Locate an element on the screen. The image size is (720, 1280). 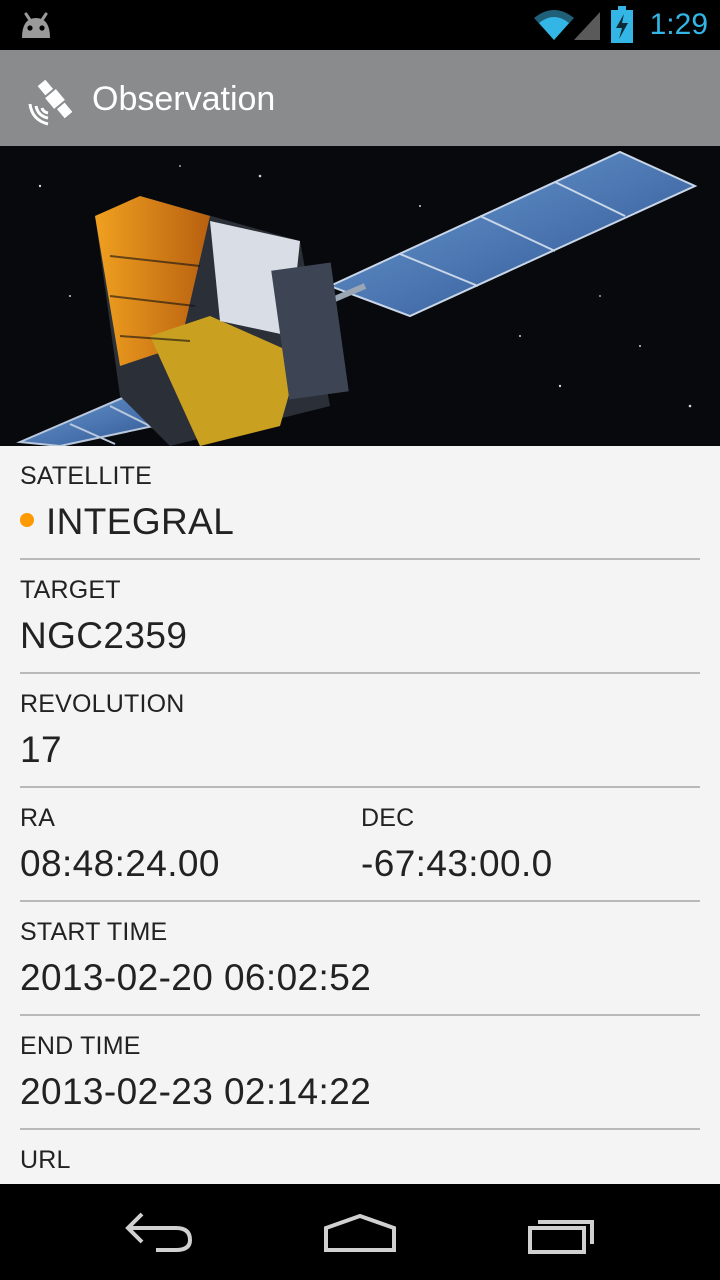
dec-field: DEC -67:43:00.0 is located at coordinates (530, 844).